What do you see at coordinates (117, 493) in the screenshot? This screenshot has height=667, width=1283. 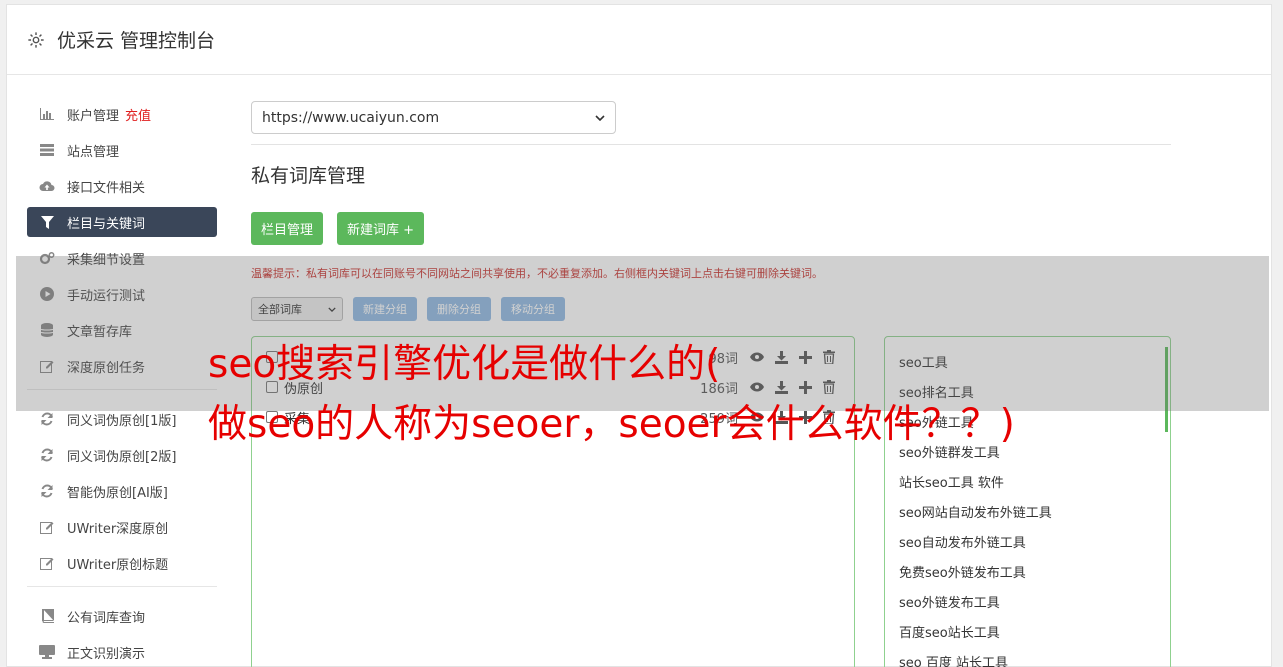 I see `sidebar-item-label: 智能伪原创[AI版]` at bounding box center [117, 493].